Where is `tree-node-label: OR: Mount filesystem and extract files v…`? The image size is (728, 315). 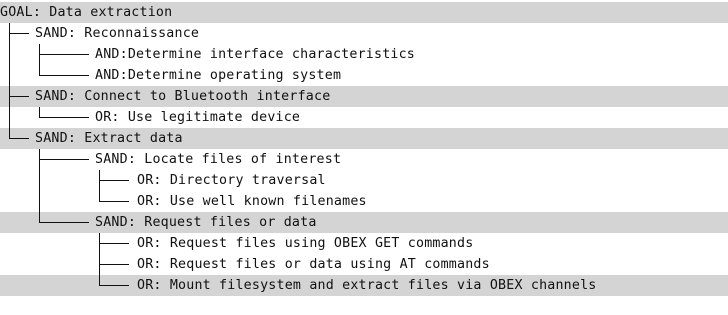 tree-node-label: OR: Mount filesystem and extract files v… is located at coordinates (367, 285).